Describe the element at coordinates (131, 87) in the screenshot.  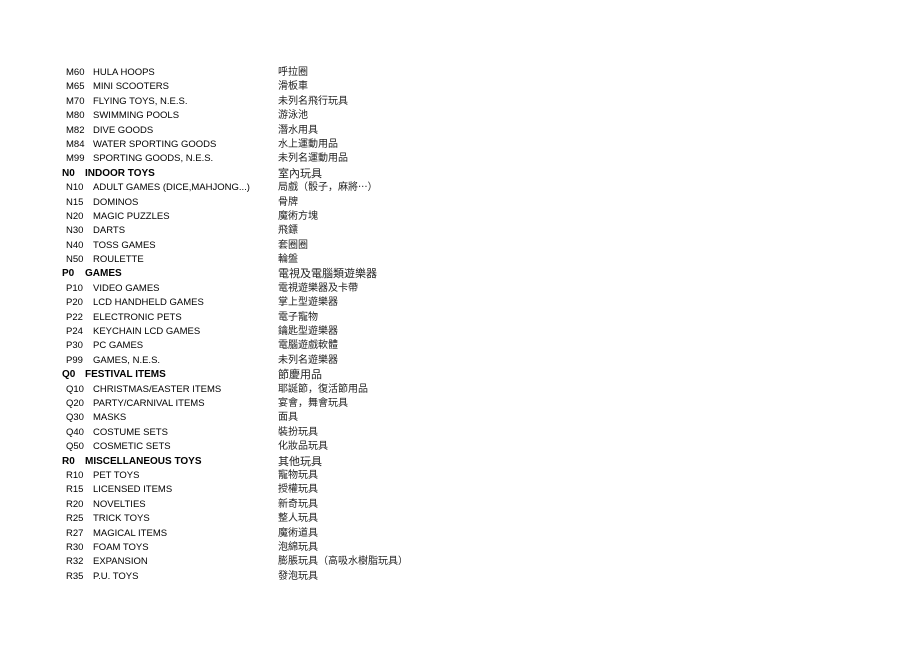
I see `item-name: MINI SCOOTERS` at that location.